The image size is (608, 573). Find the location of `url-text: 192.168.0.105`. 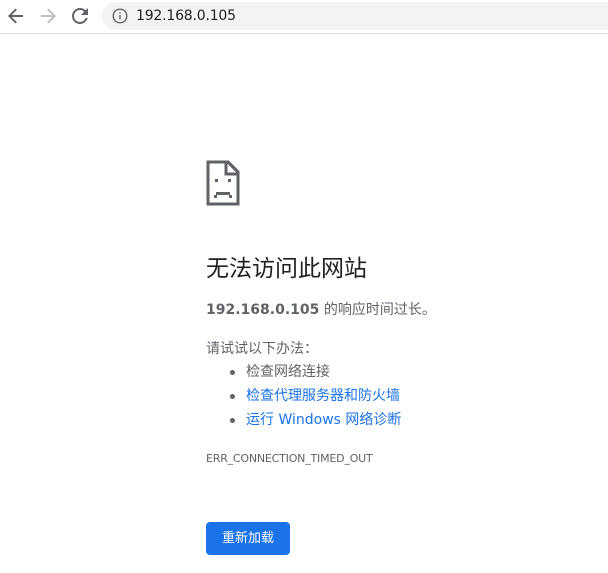

url-text: 192.168.0.105 is located at coordinates (186, 16).